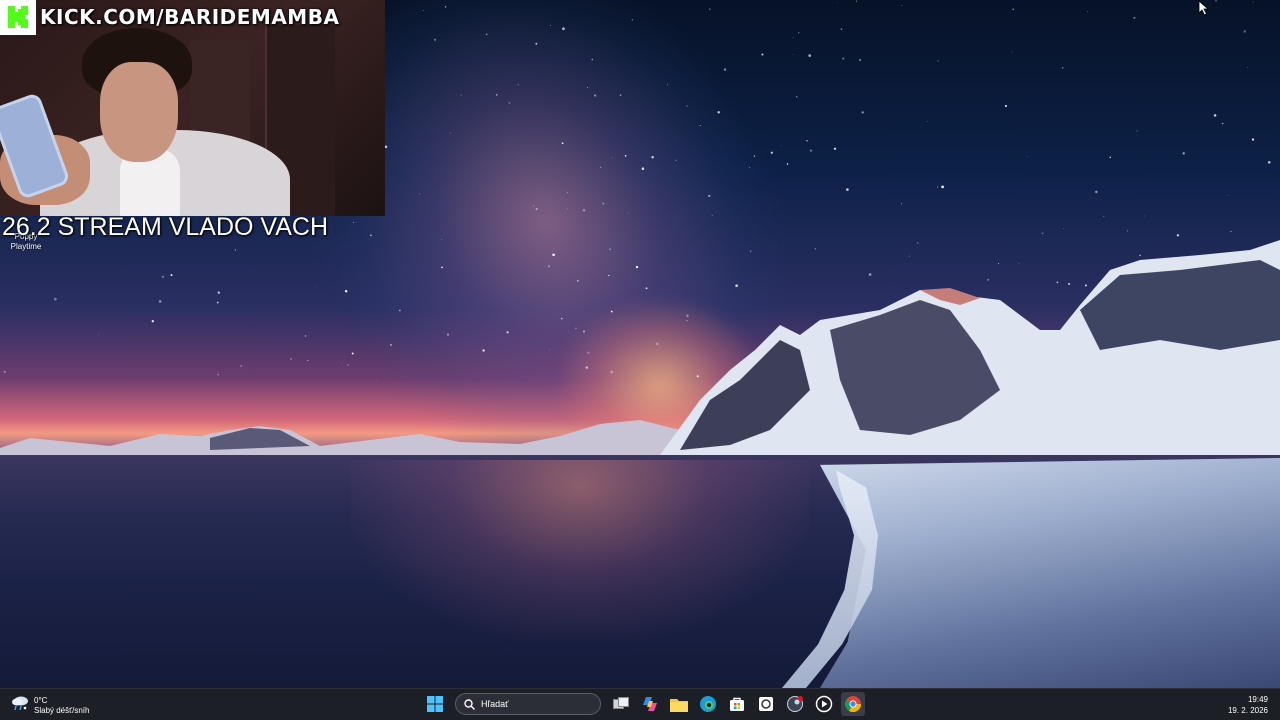  I want to click on snow-shore, so click(1050, 573).